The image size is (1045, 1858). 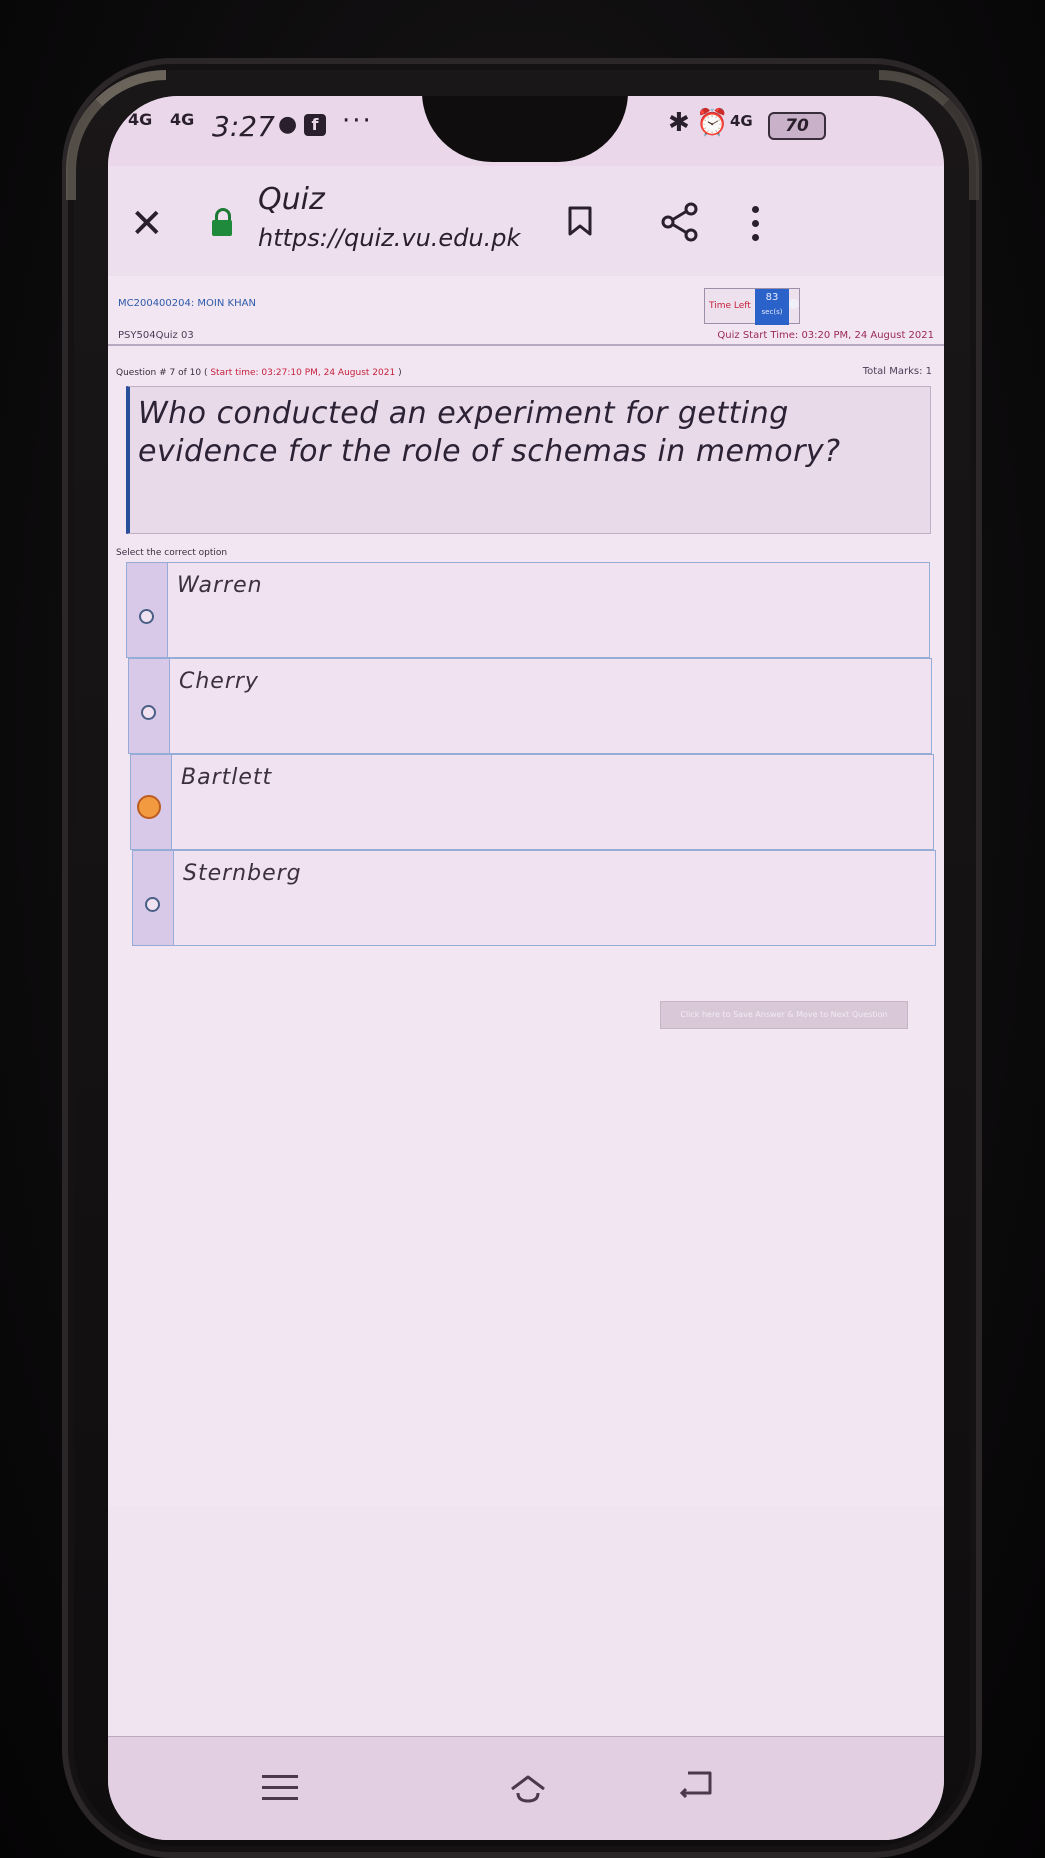 What do you see at coordinates (580, 221) in the screenshot?
I see `bookmark-icon` at bounding box center [580, 221].